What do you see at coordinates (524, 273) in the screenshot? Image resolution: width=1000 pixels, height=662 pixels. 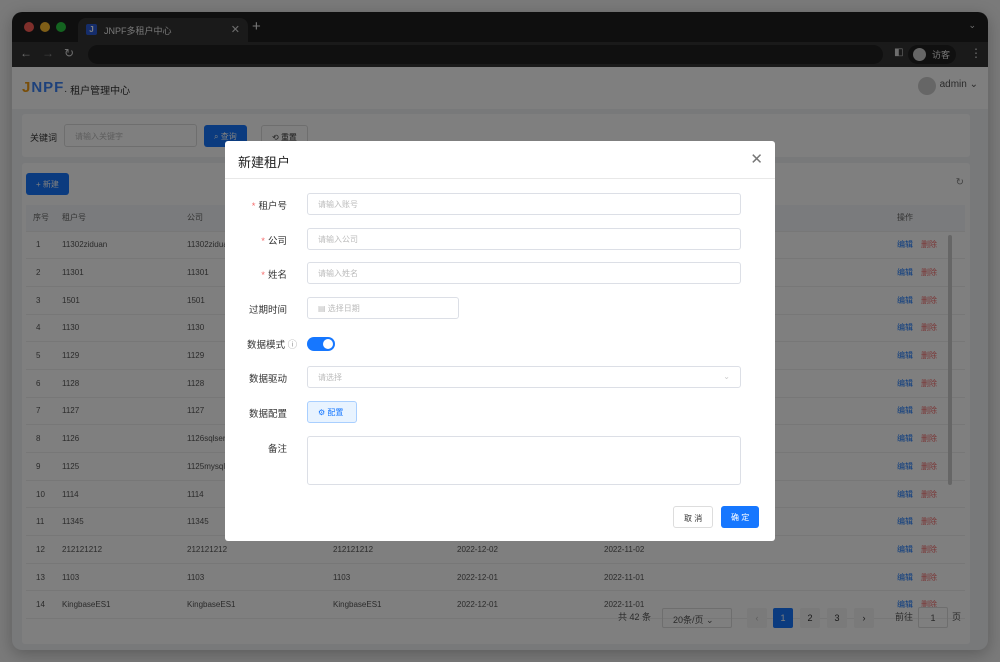 I see `name-input: 请输入姓名` at bounding box center [524, 273].